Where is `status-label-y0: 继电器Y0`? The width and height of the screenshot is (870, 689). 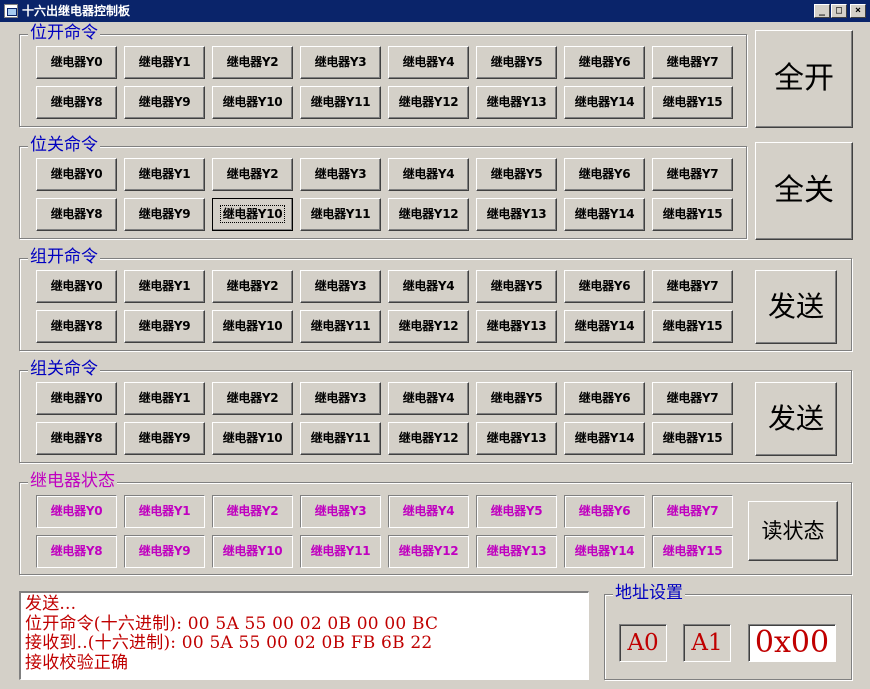
status-label-y0: 继电器Y0 is located at coordinates (76, 511).